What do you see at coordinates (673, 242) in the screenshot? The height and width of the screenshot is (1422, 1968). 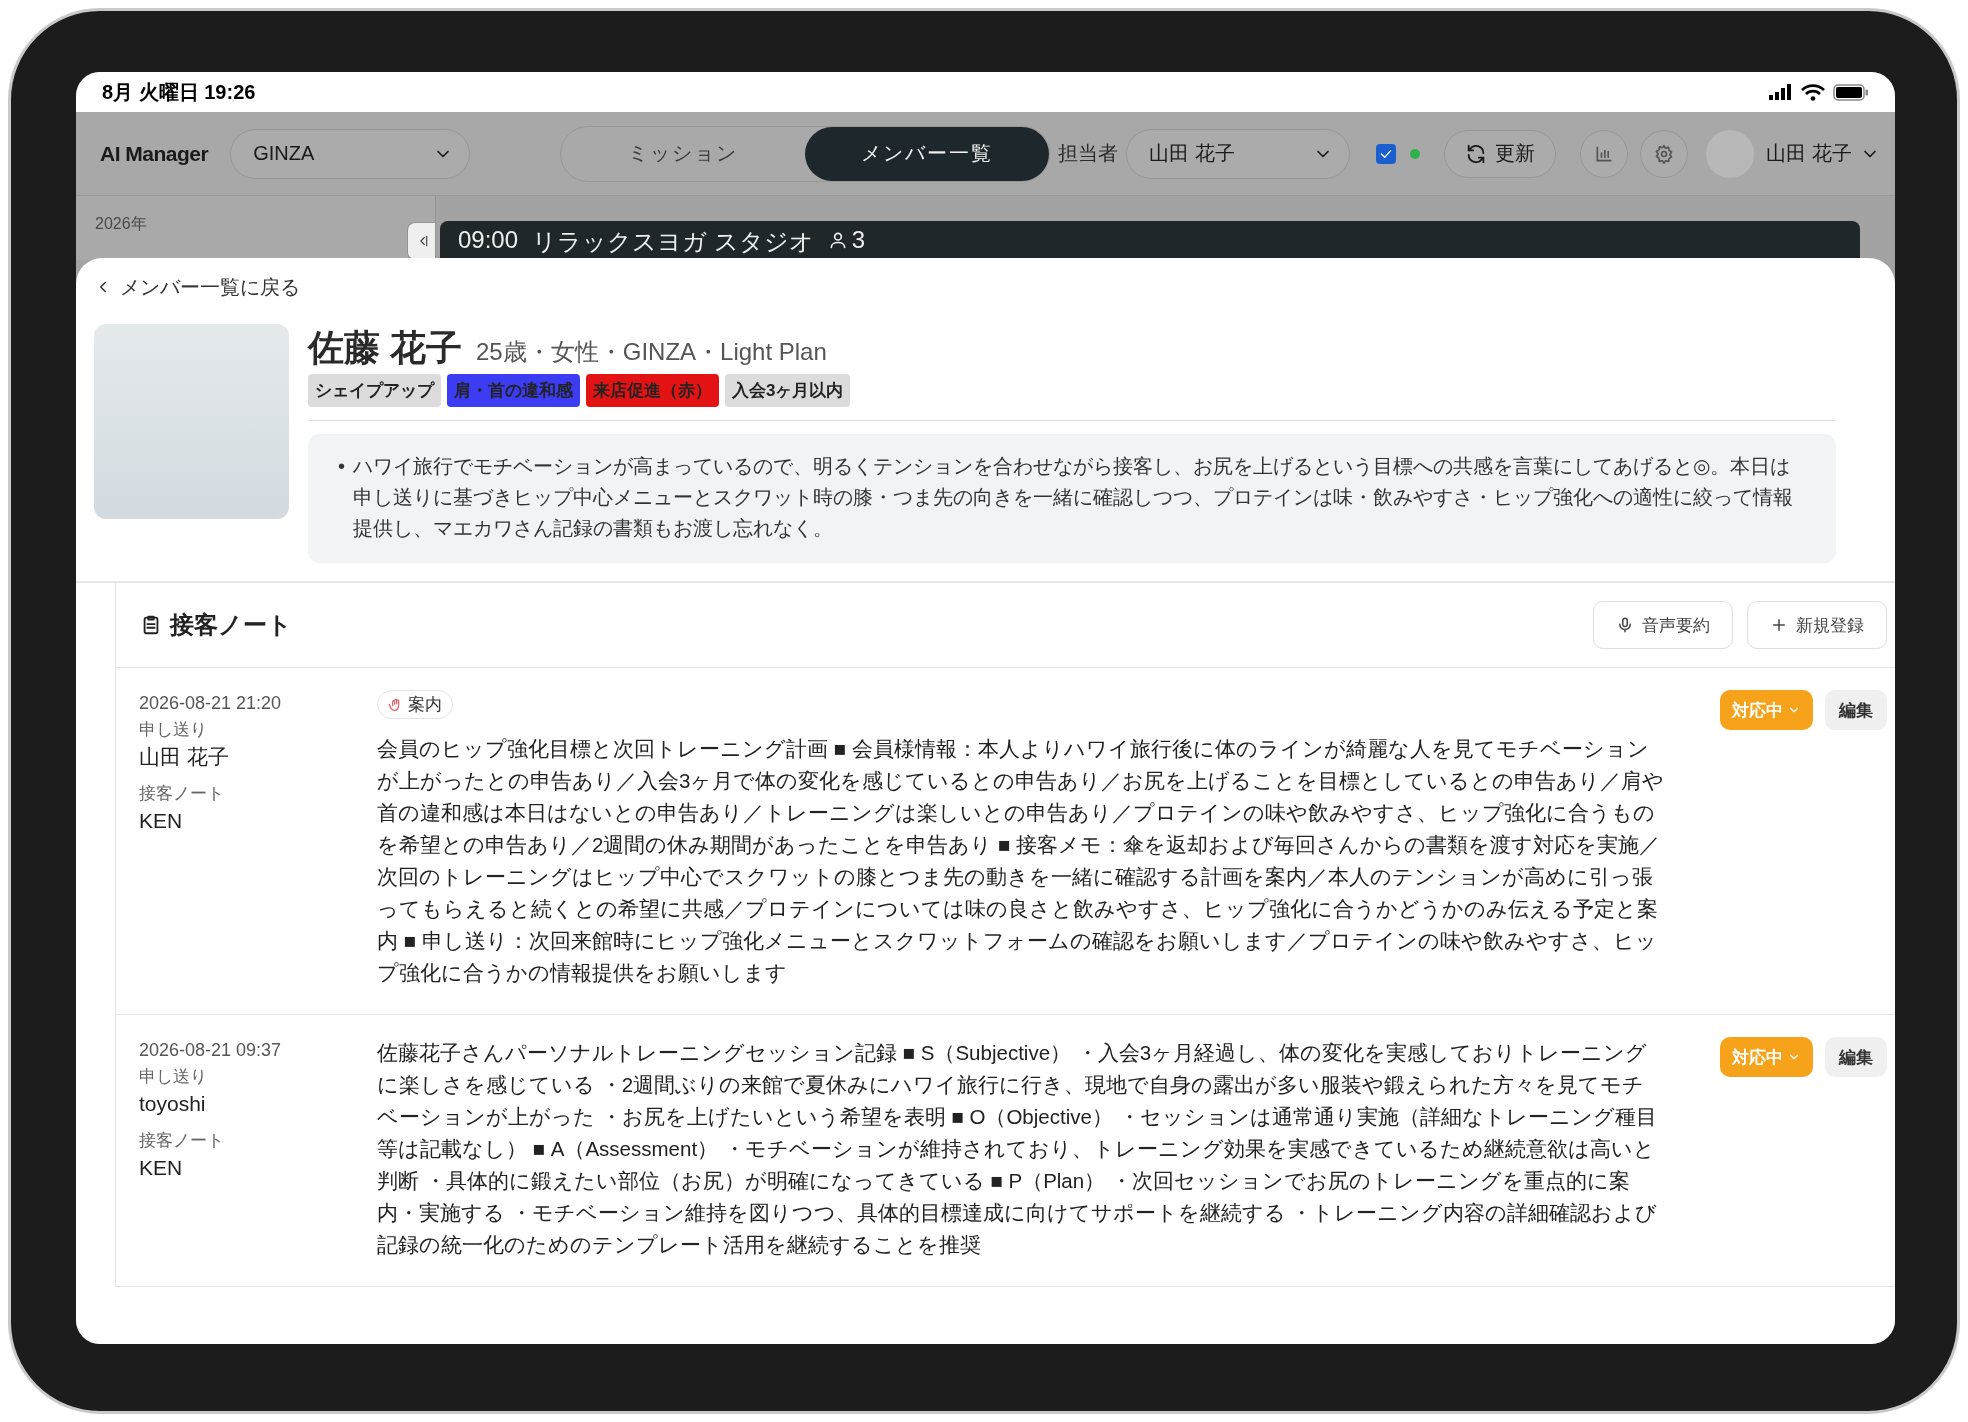 I see `schedule-title: リラックスヨガ スタジオ` at bounding box center [673, 242].